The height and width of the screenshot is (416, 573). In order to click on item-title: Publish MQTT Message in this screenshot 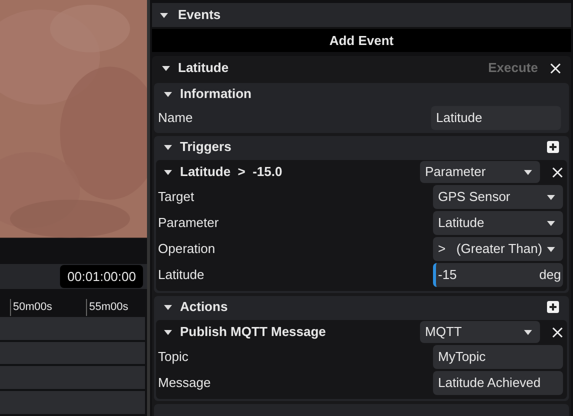, I will do `click(253, 332)`.